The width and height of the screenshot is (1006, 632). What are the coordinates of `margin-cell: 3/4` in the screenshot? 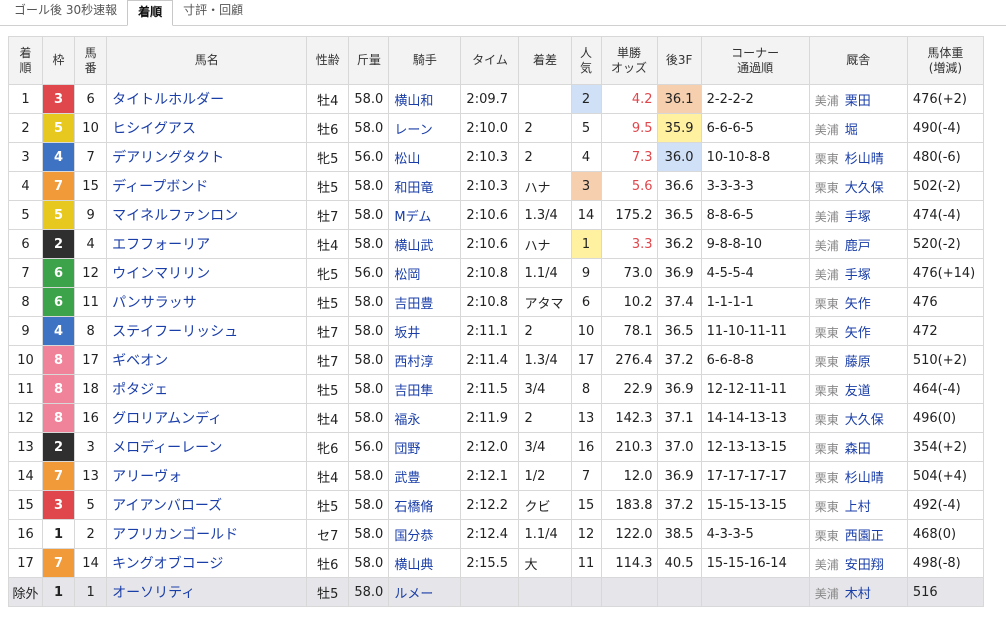 It's located at (545, 389).